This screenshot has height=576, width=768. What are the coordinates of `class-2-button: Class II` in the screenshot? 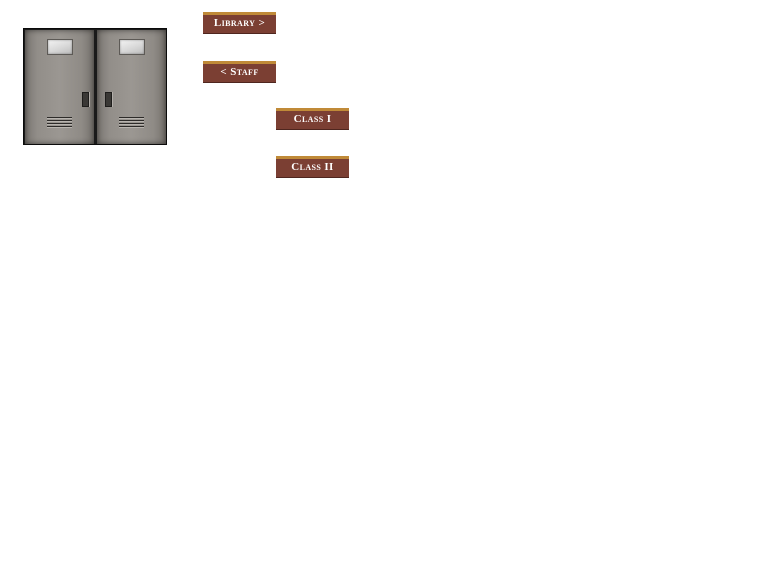 It's located at (312, 166).